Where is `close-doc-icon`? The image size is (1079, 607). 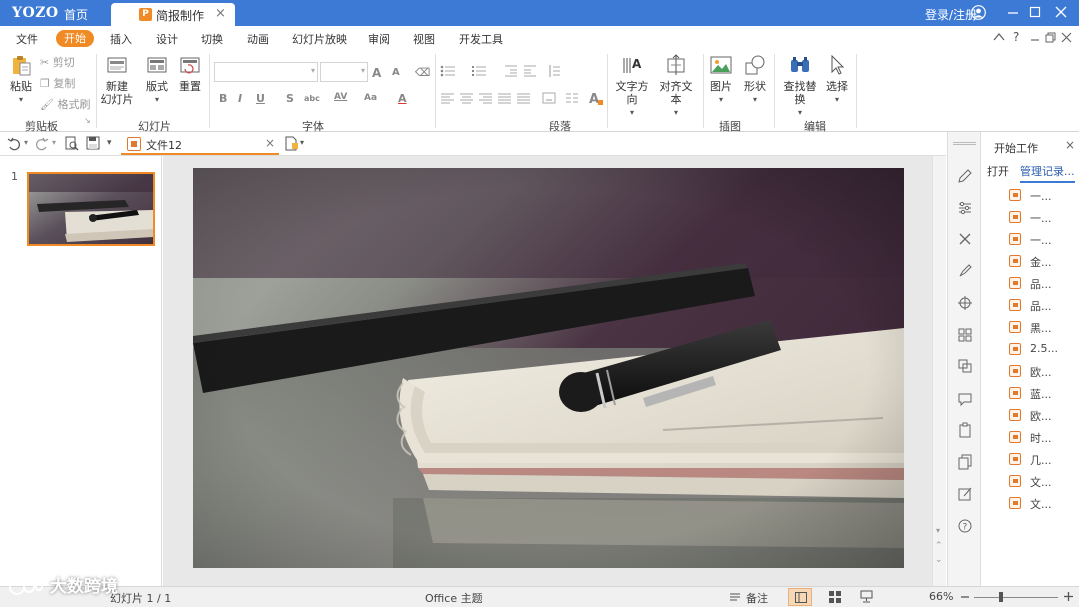 close-doc-icon is located at coordinates (1066, 37).